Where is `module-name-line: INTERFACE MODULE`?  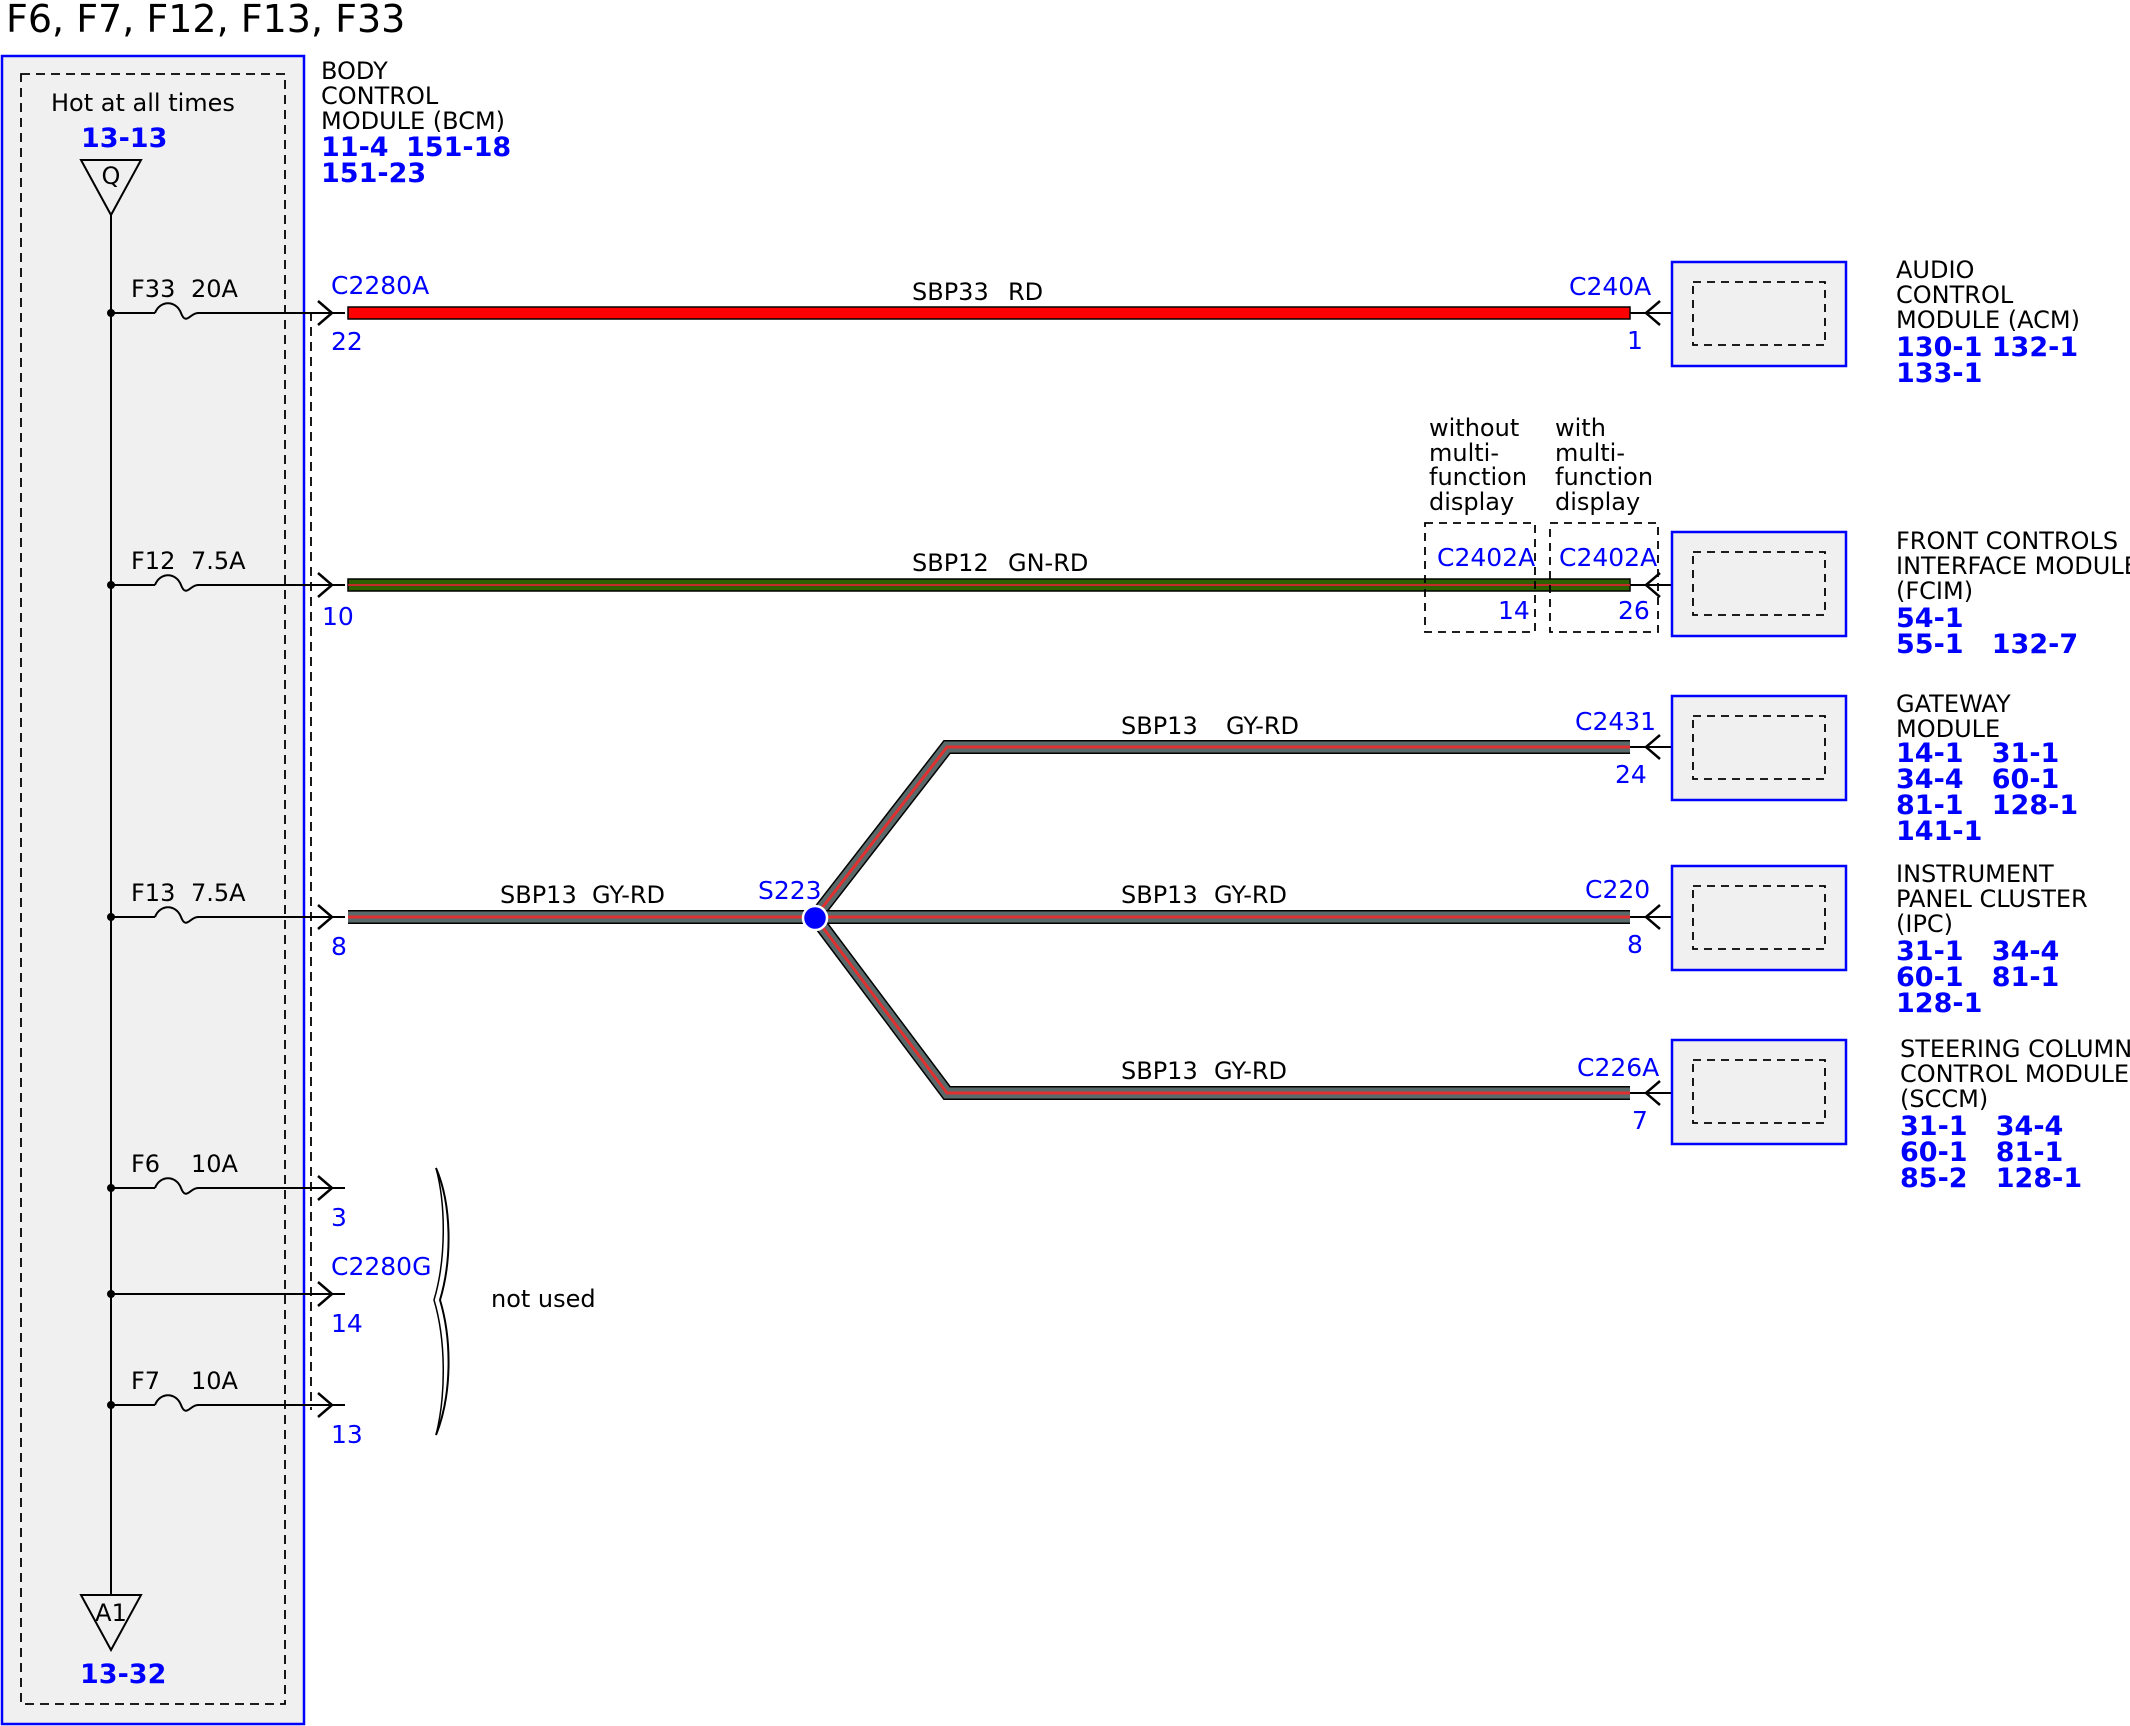
module-name-line: INTERFACE MODULE is located at coordinates (2013, 566).